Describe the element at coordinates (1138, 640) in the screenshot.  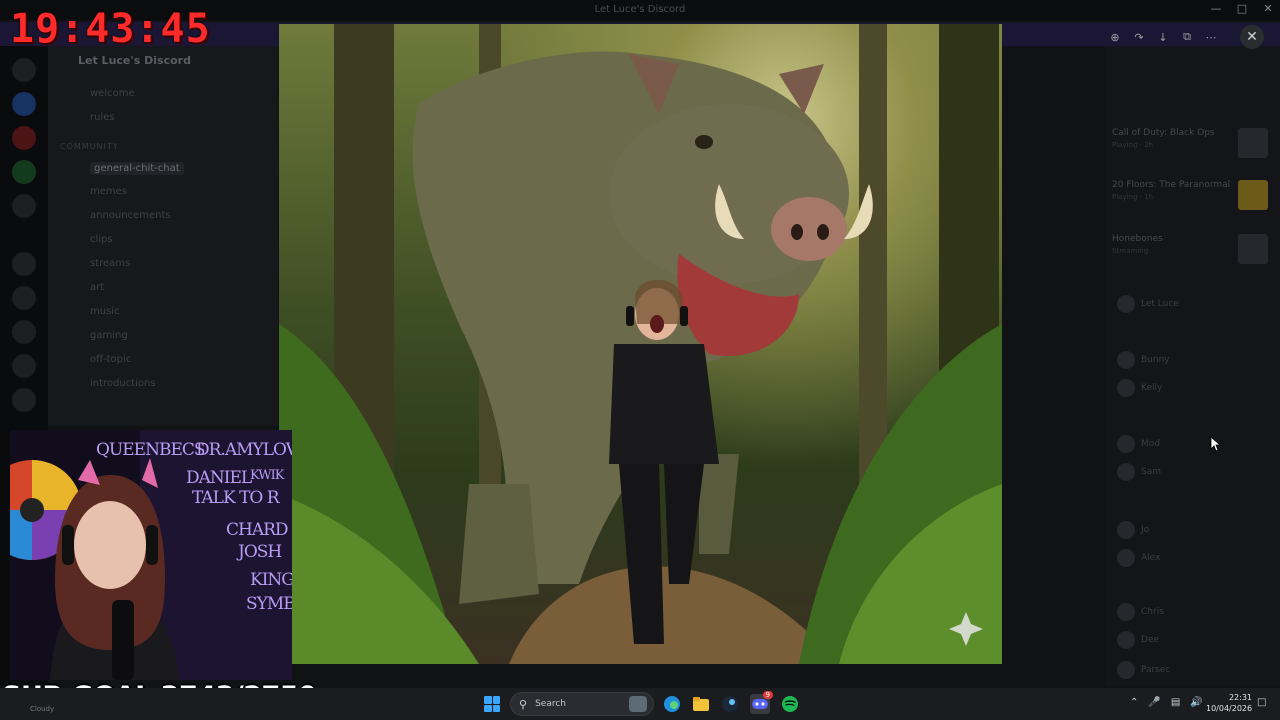
I see `member-item: Dee` at that location.